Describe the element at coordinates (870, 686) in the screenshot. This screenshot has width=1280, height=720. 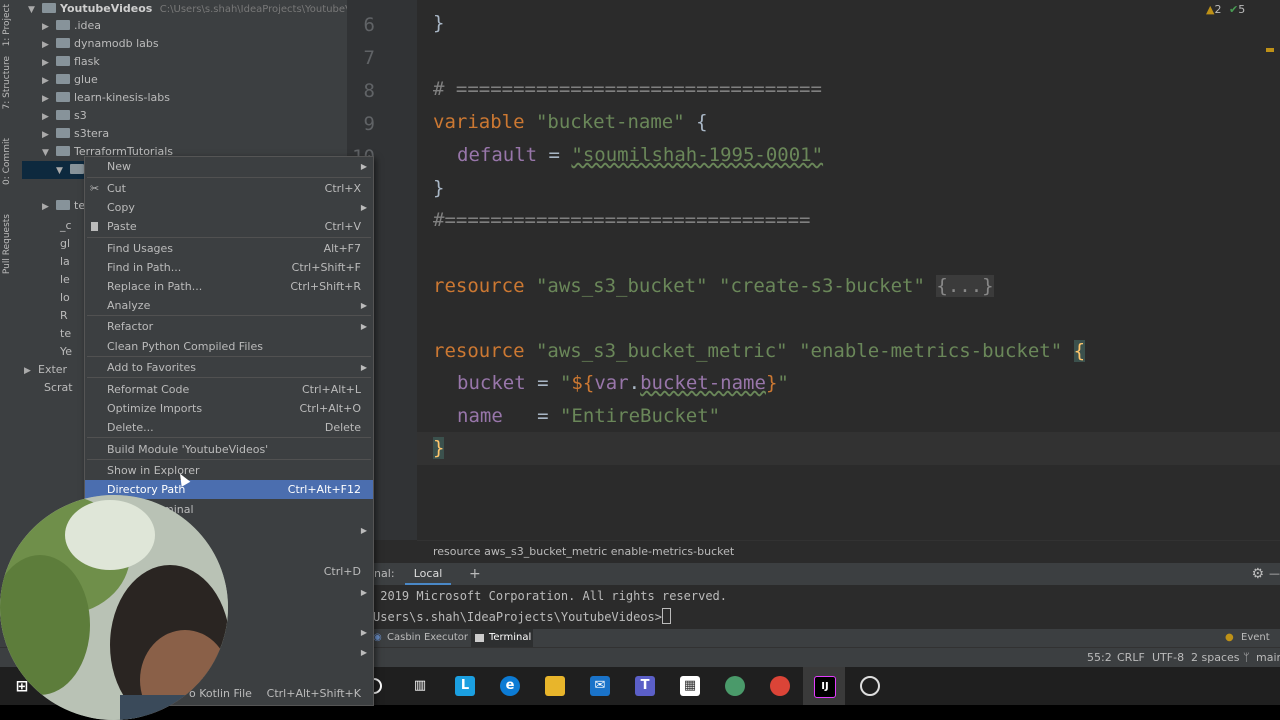
I see `obs-icon` at that location.